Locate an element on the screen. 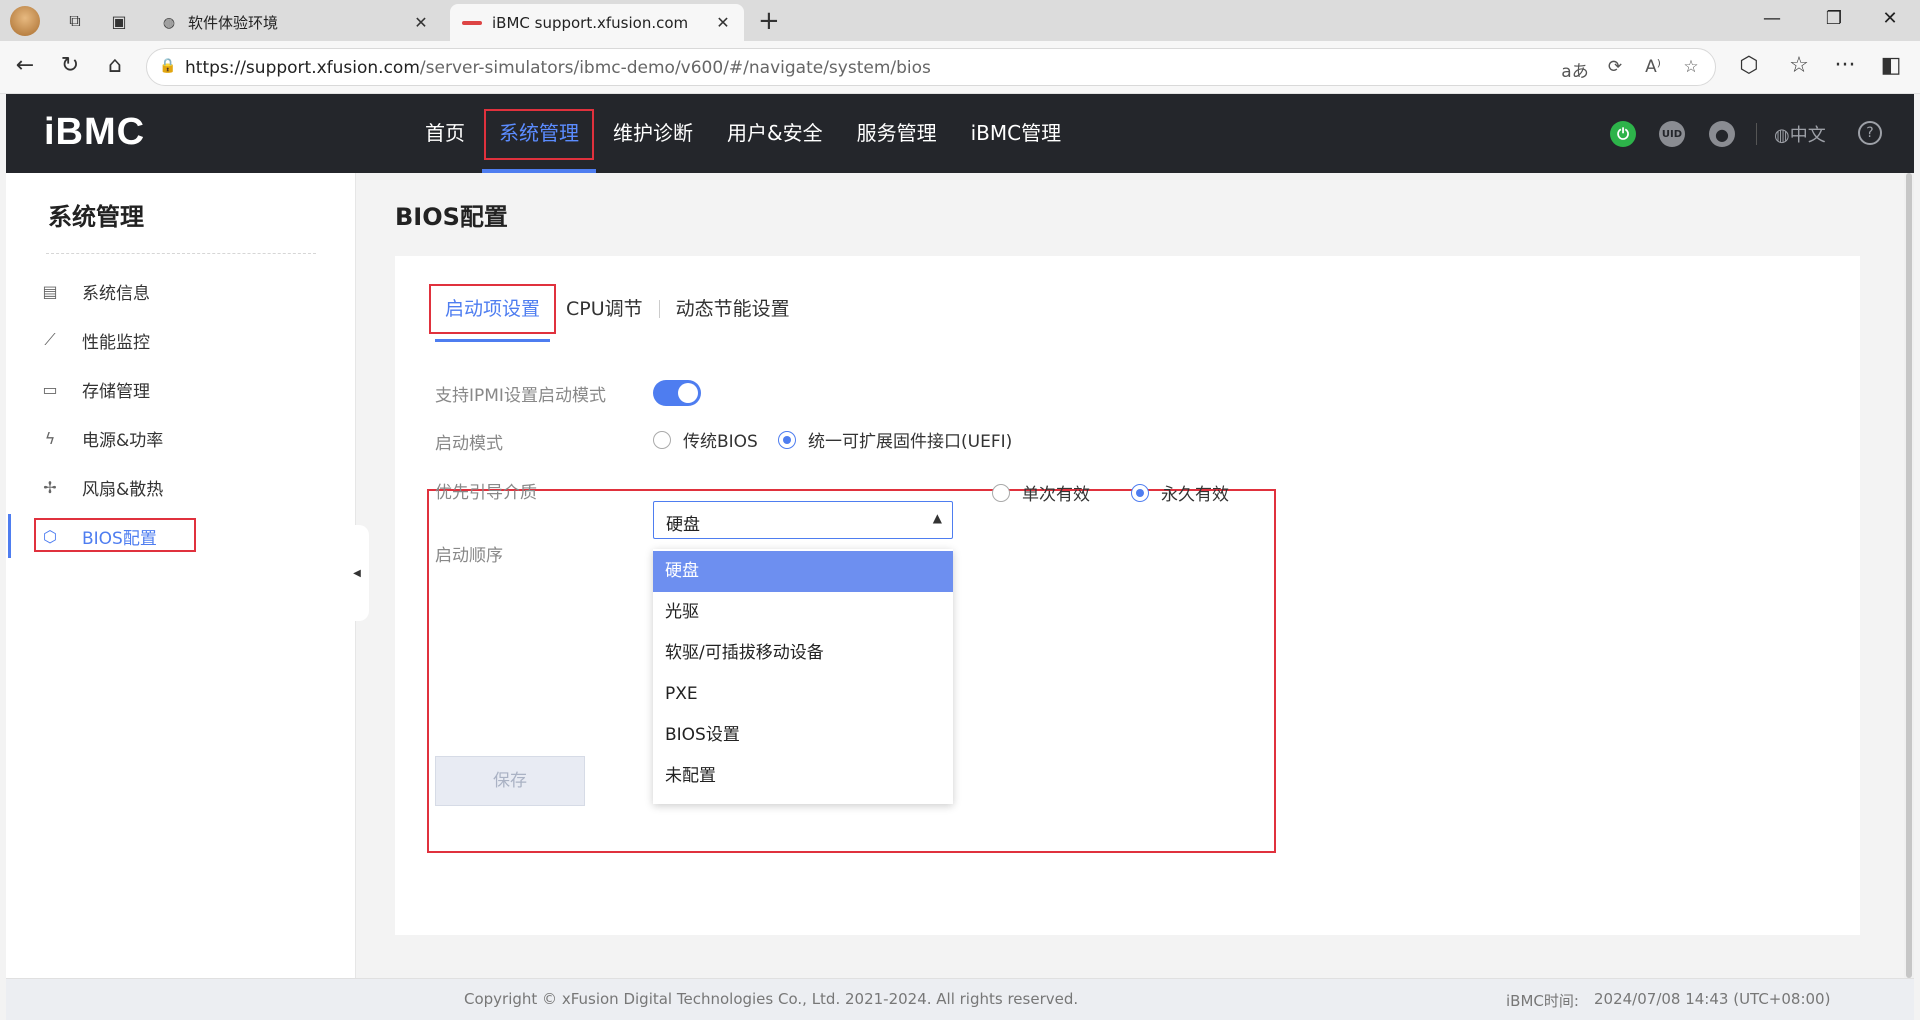  nav-service-management: 服务管理 is located at coordinates (897, 133).